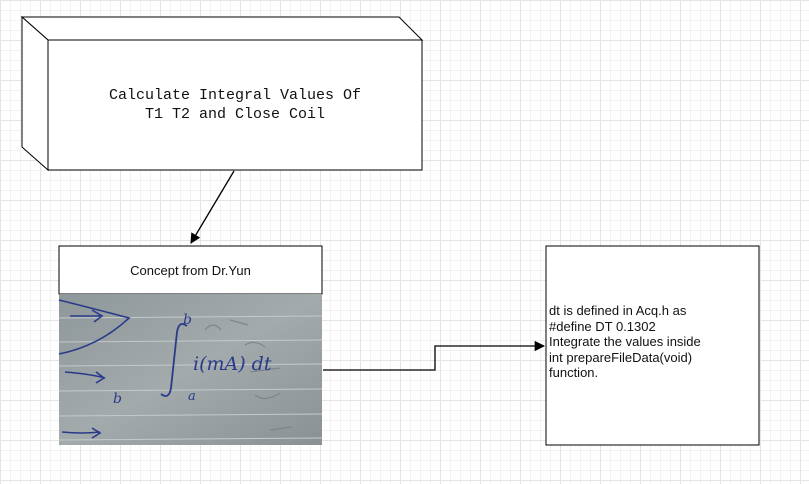 The image size is (809, 484). Describe the element at coordinates (190, 369) in the screenshot. I see `handwritten-photo: b a i(mA) dt b` at that location.